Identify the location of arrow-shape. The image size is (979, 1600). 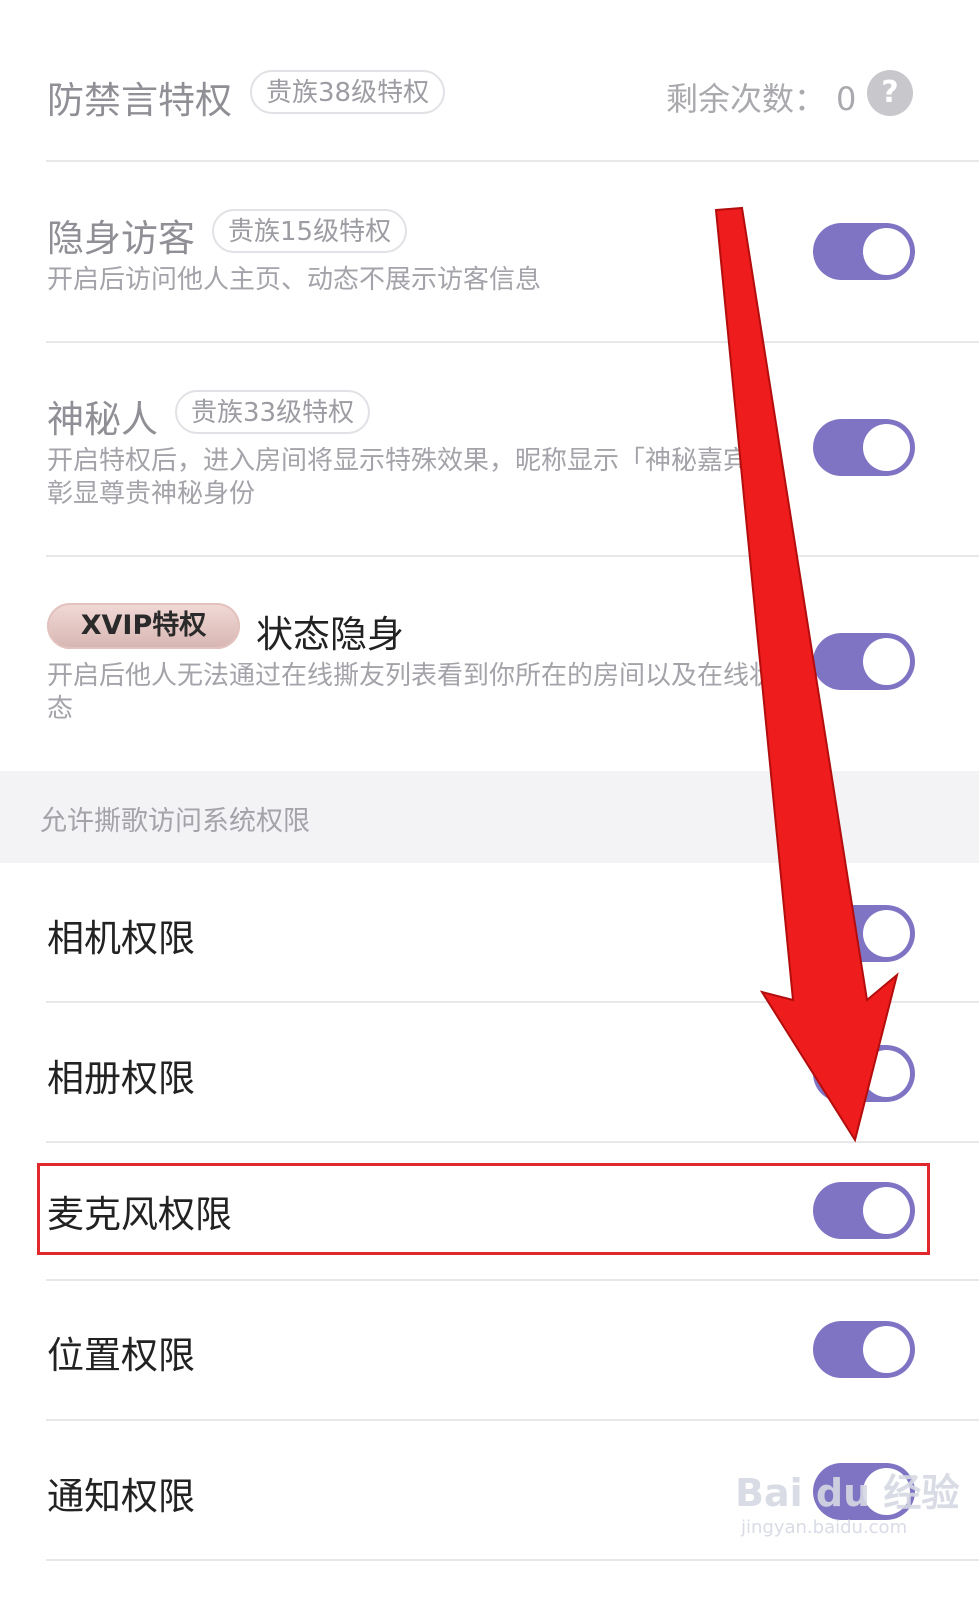
(806, 674).